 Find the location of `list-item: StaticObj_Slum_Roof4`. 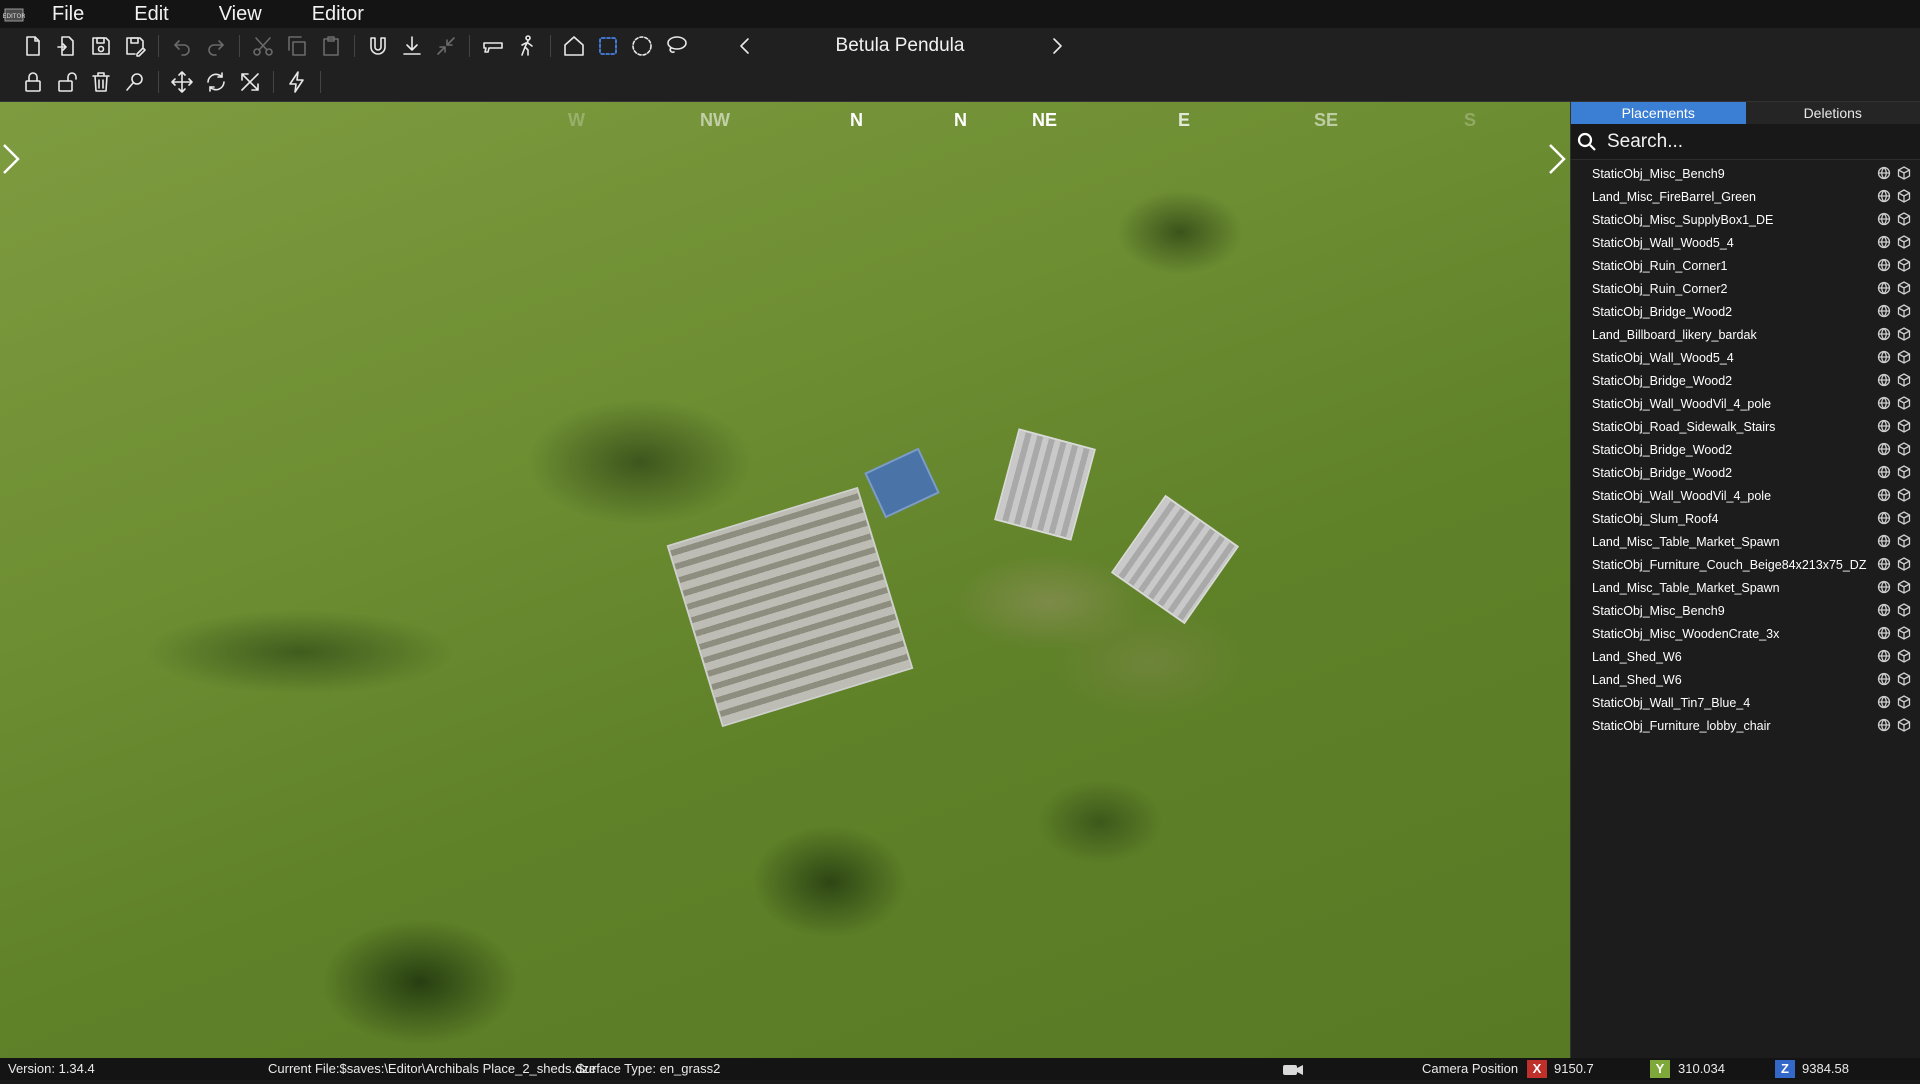

list-item: StaticObj_Slum_Roof4 is located at coordinates (1745, 518).